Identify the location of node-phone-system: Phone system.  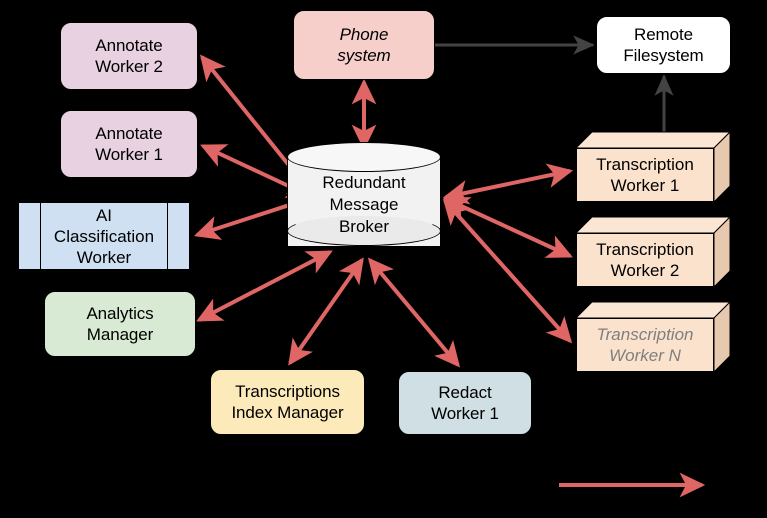
(364, 45).